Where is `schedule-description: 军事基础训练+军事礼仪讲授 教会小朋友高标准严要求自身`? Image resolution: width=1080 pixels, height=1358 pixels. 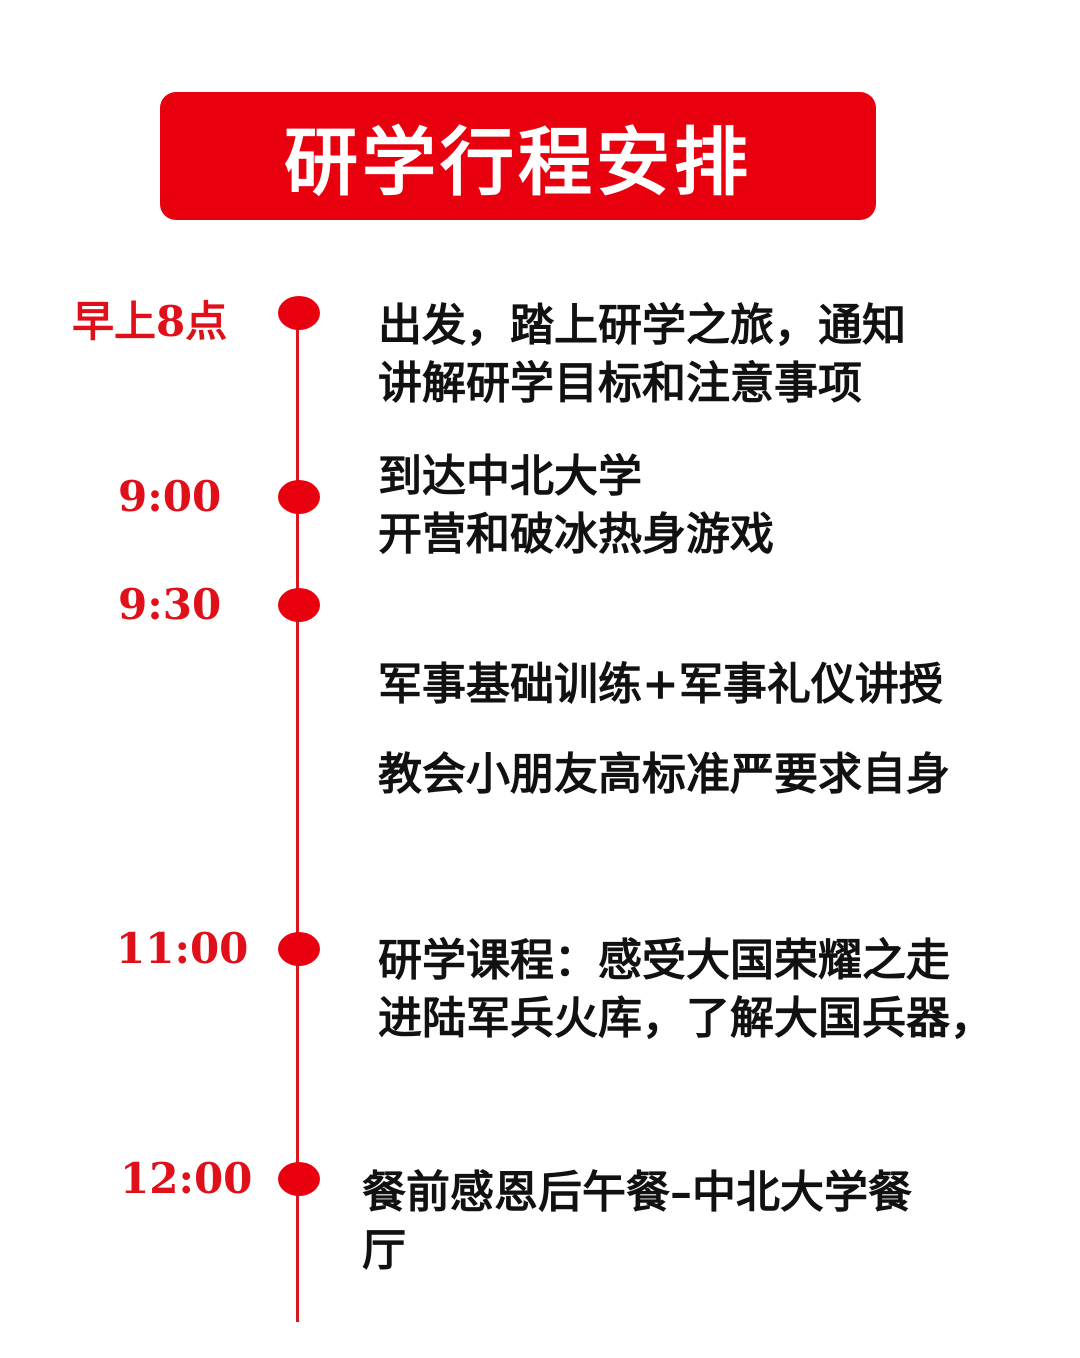
schedule-description: 军事基础训练+军事礼仪讲授 教会小朋友高标准严要求自身 is located at coordinates (664, 730).